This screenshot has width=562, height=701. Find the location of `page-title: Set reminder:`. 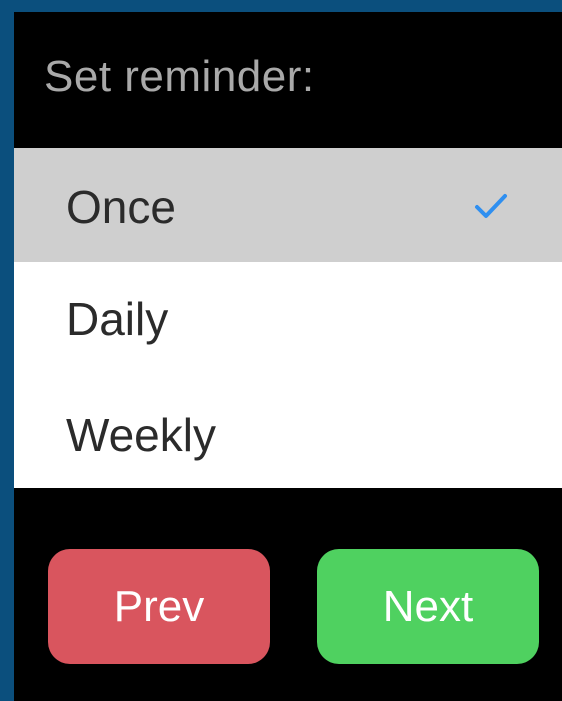

page-title: Set reminder: is located at coordinates (179, 76).